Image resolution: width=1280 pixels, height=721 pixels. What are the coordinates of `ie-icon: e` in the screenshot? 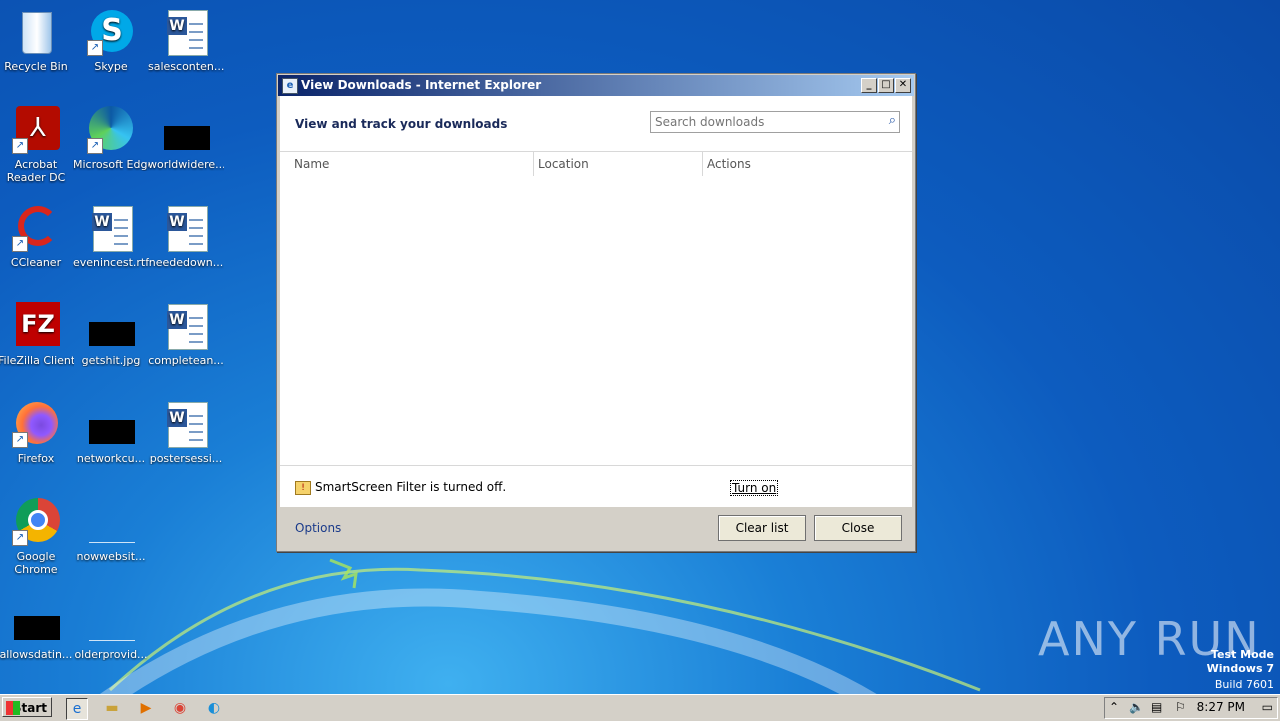 It's located at (290, 86).